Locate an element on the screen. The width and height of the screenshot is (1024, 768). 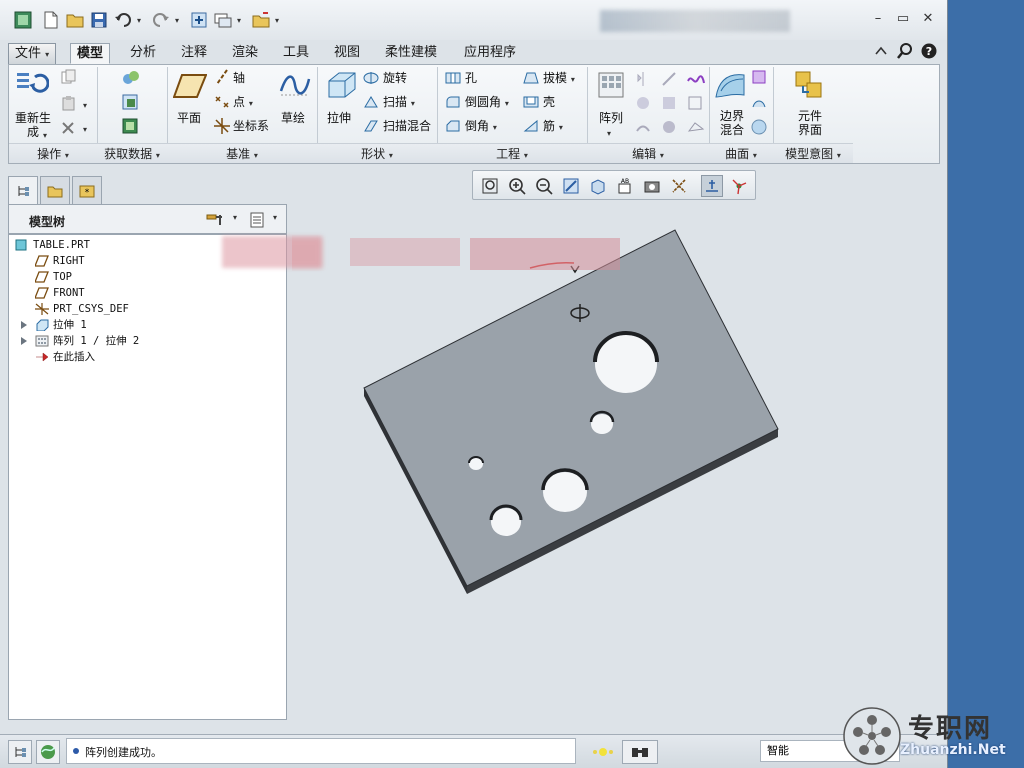
copy-icon is located at coordinates (69, 77).